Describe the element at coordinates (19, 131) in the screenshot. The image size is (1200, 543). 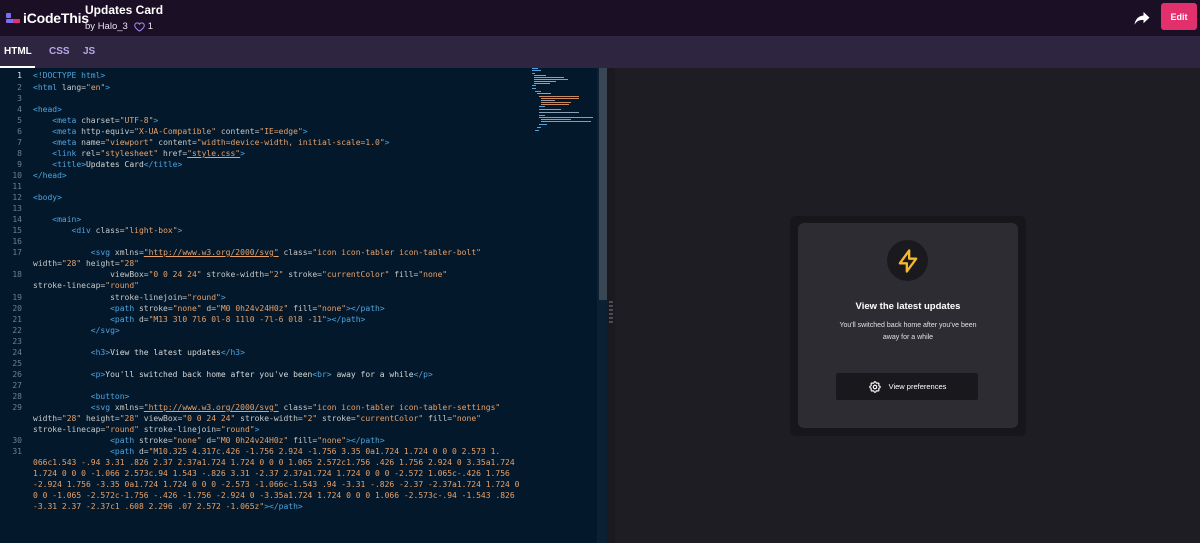
I see `line-number: 6` at that location.